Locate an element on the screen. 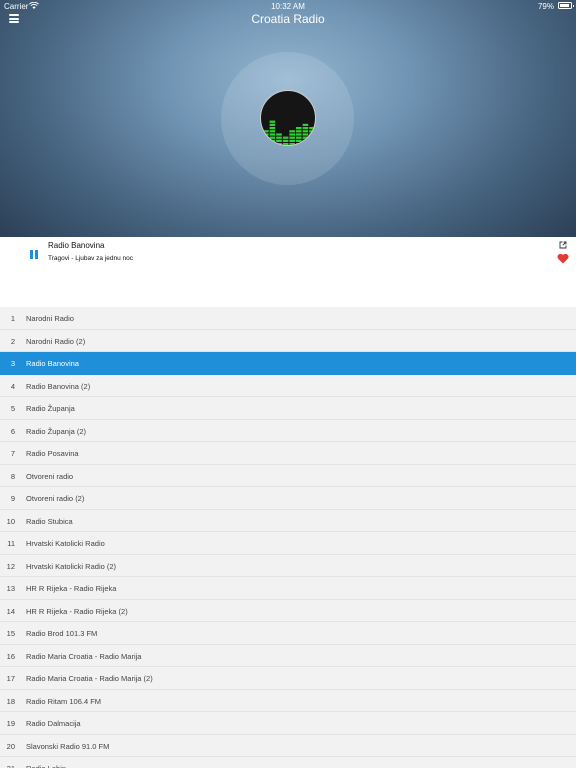  station-number: 10 is located at coordinates (10, 521).